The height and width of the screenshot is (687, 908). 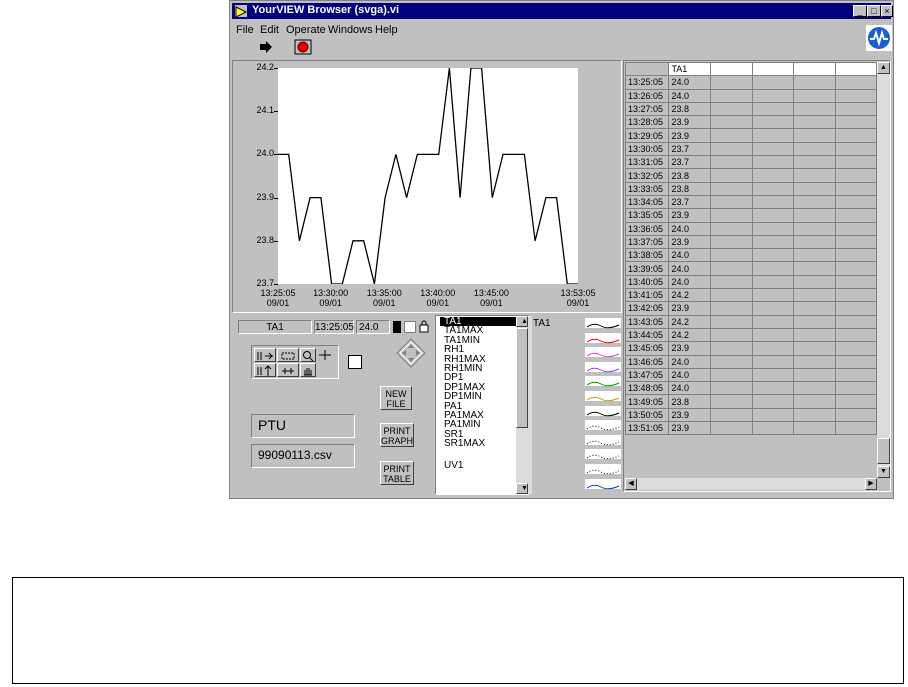 I want to click on time-cell: 13:39:05, so click(x=647, y=268).